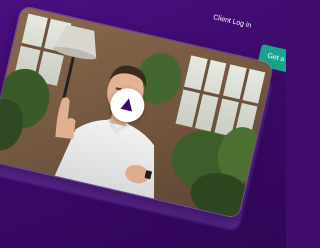 The height and width of the screenshot is (248, 320). What do you see at coordinates (127, 104) in the screenshot?
I see `play-icon` at bounding box center [127, 104].